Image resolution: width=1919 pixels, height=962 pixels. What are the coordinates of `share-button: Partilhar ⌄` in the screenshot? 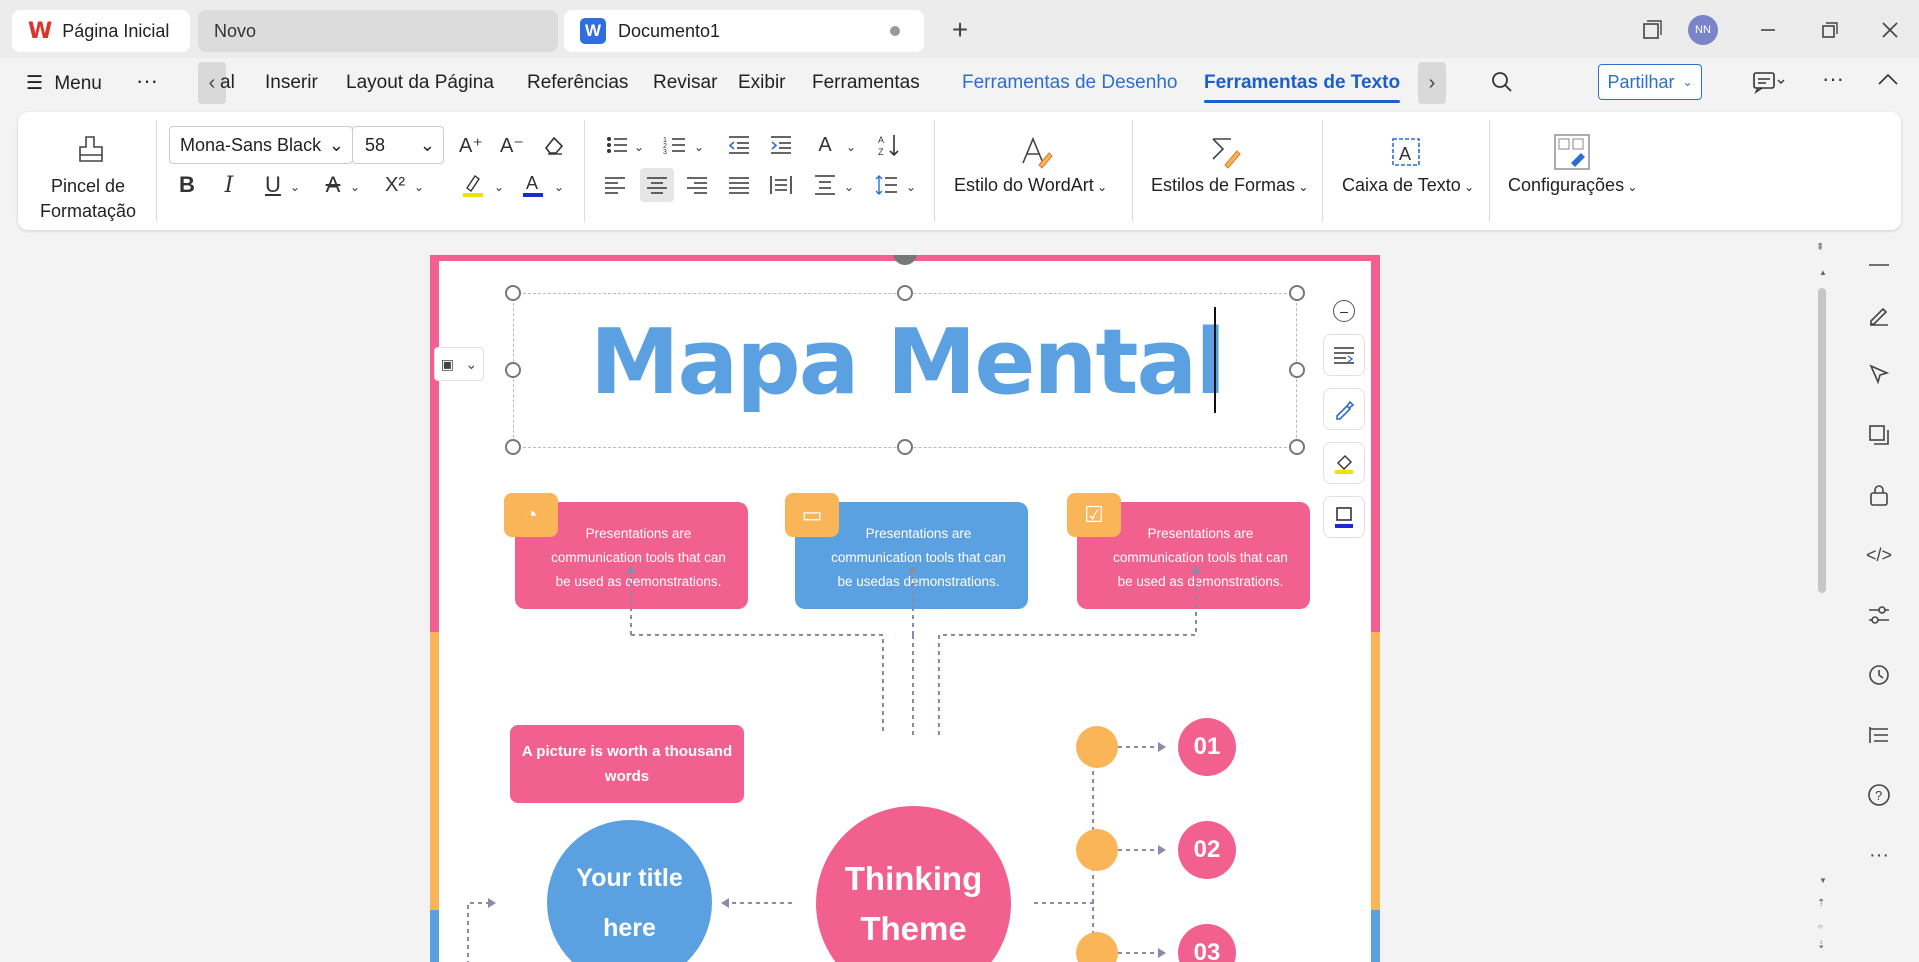 It's located at (1650, 82).